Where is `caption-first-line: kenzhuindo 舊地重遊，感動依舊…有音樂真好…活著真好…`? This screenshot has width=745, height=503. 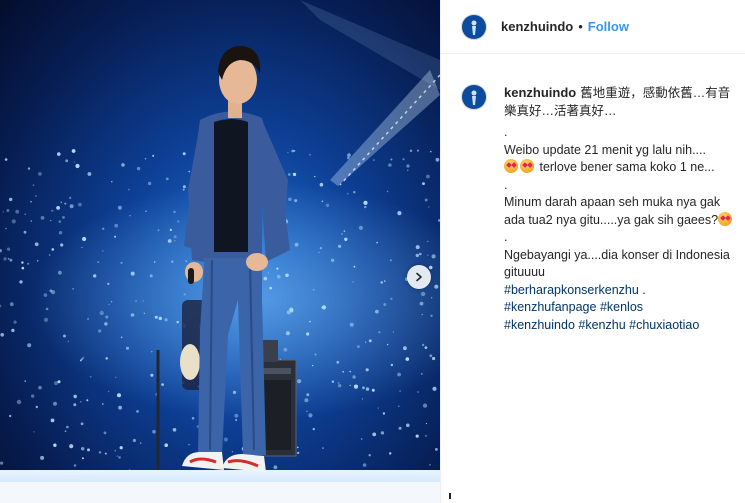 caption-first-line: kenzhuindo 舊地重遊，感動依舊…有音樂真好…活著真好… is located at coordinates (620, 102).